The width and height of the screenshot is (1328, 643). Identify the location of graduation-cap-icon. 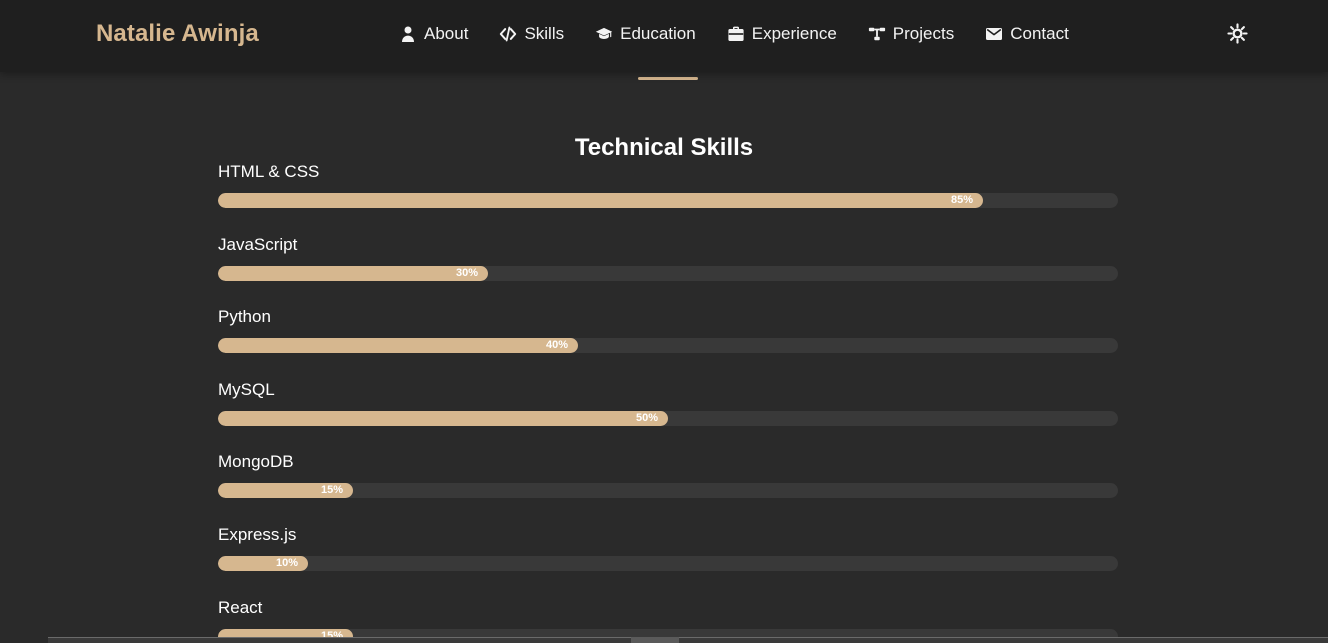
(604, 34).